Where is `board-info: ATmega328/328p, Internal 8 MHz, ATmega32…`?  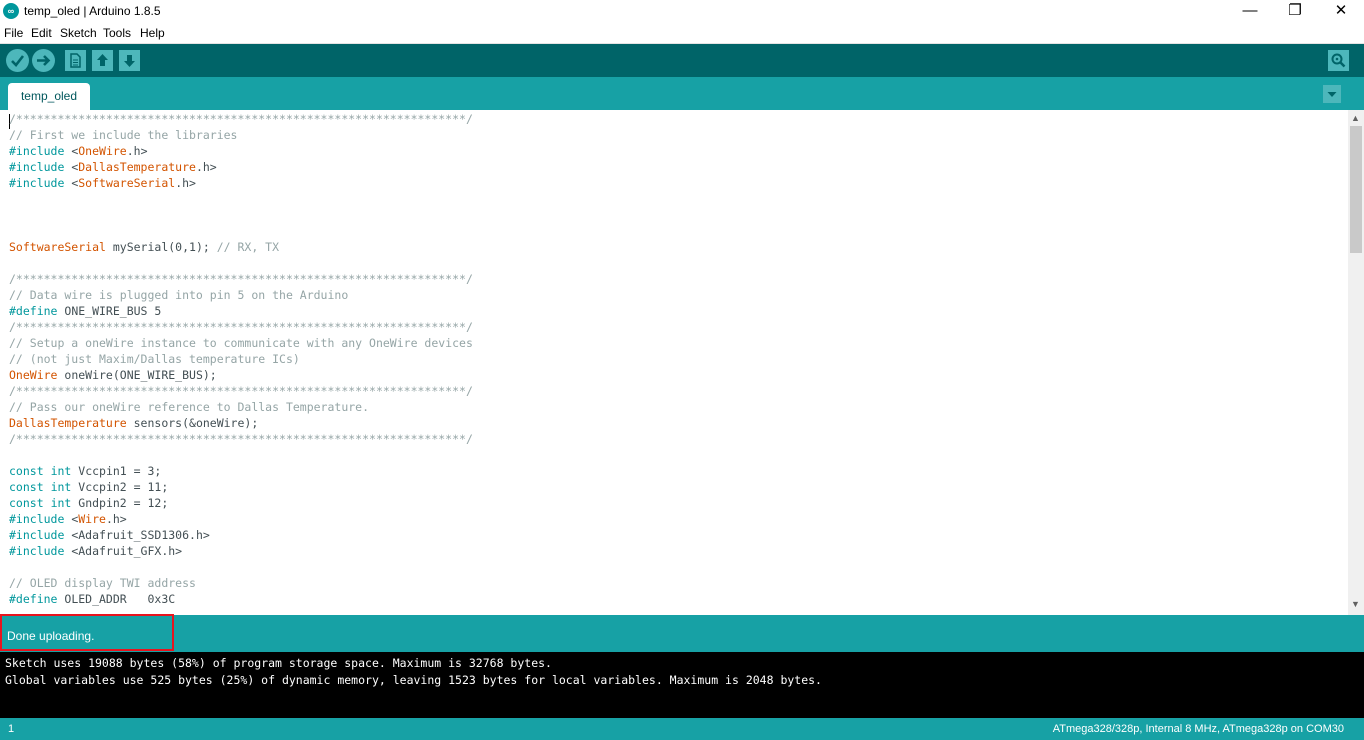
board-info: ATmega328/328p, Internal 8 MHz, ATmega32… is located at coordinates (1198, 729).